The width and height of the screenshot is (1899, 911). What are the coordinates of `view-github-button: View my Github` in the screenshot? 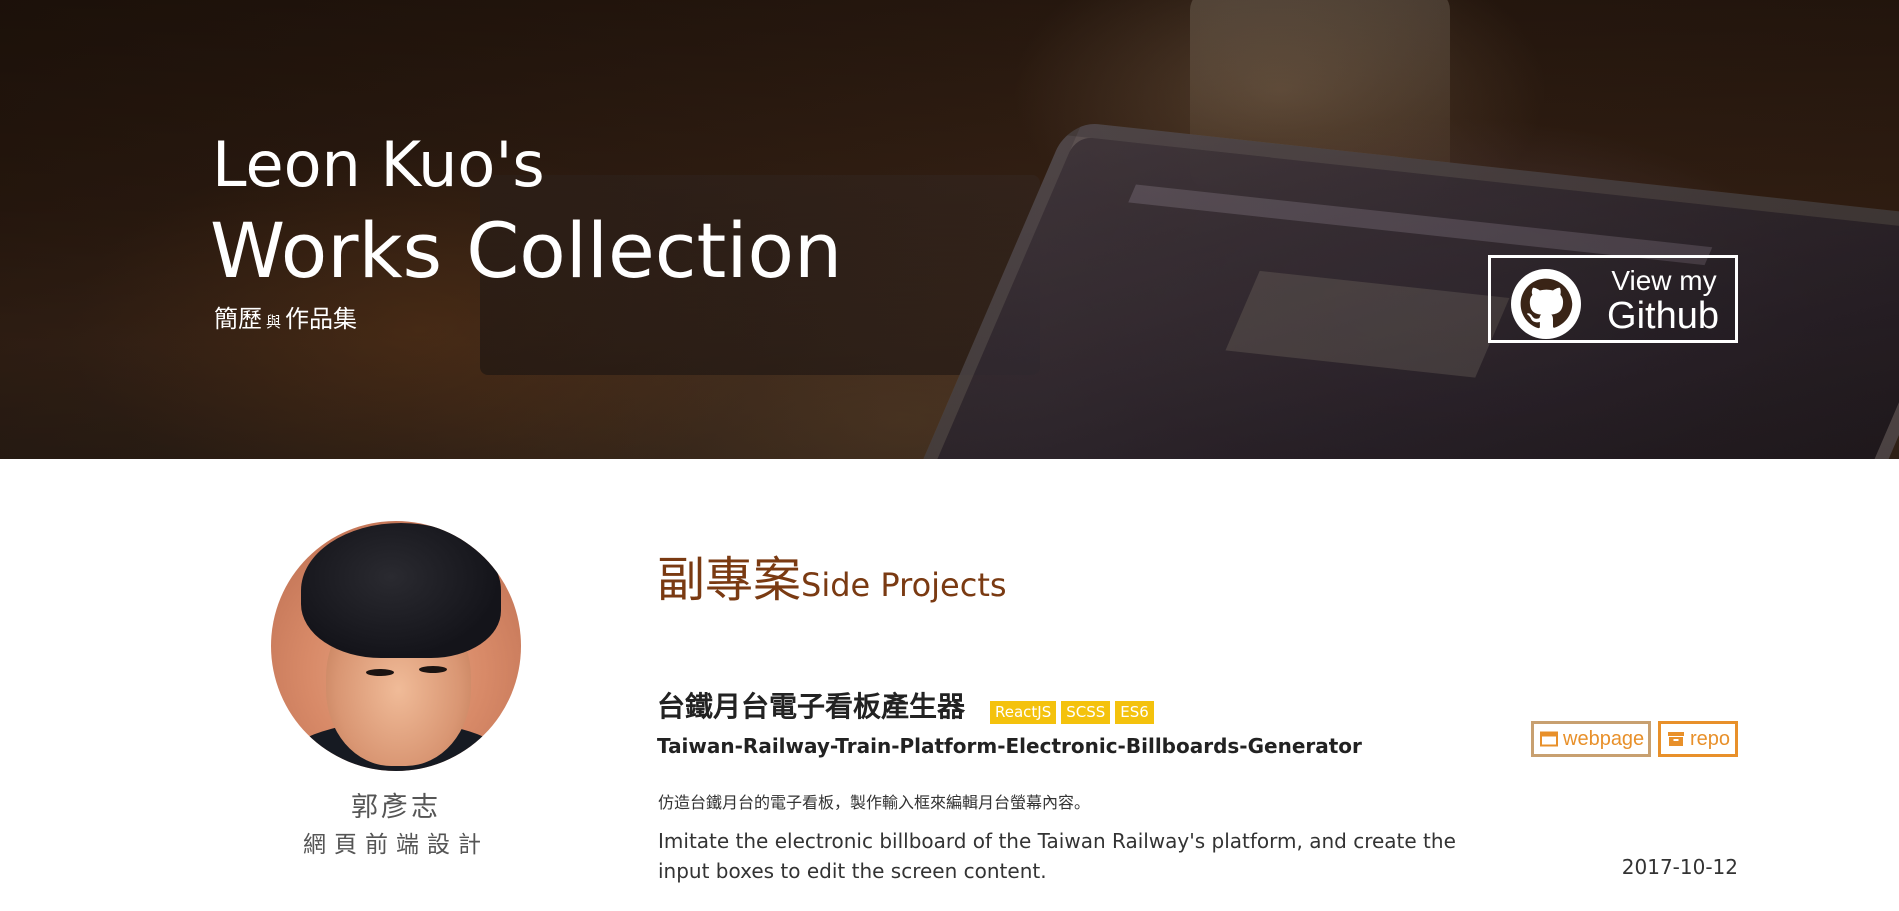 It's located at (1613, 299).